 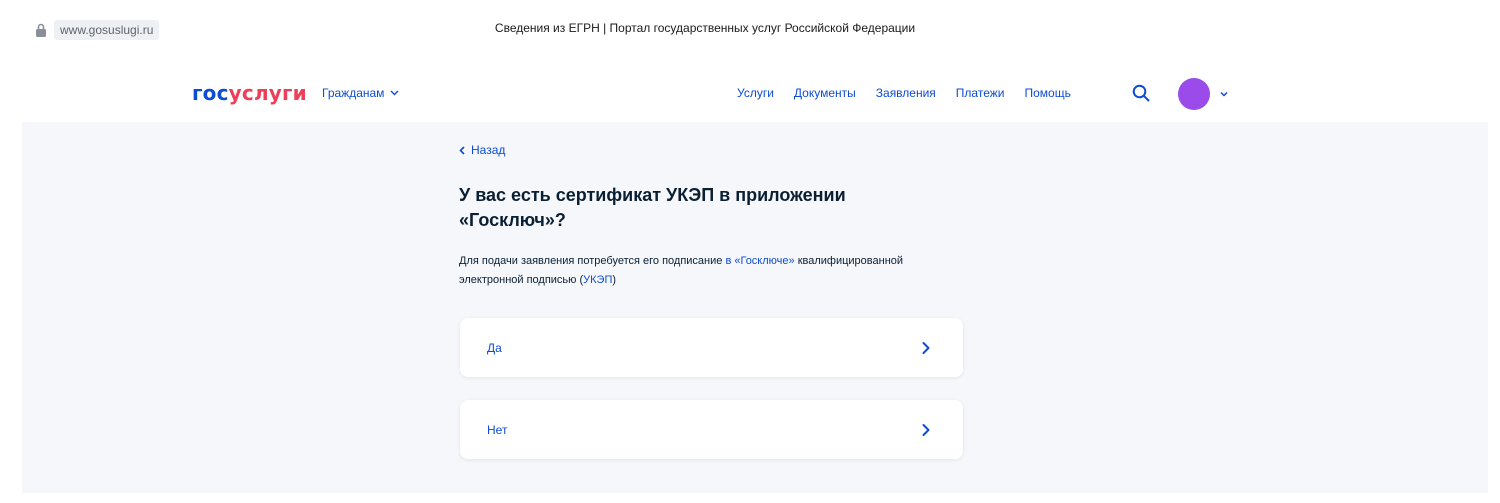 What do you see at coordinates (1194, 94) in the screenshot?
I see `user-avatar` at bounding box center [1194, 94].